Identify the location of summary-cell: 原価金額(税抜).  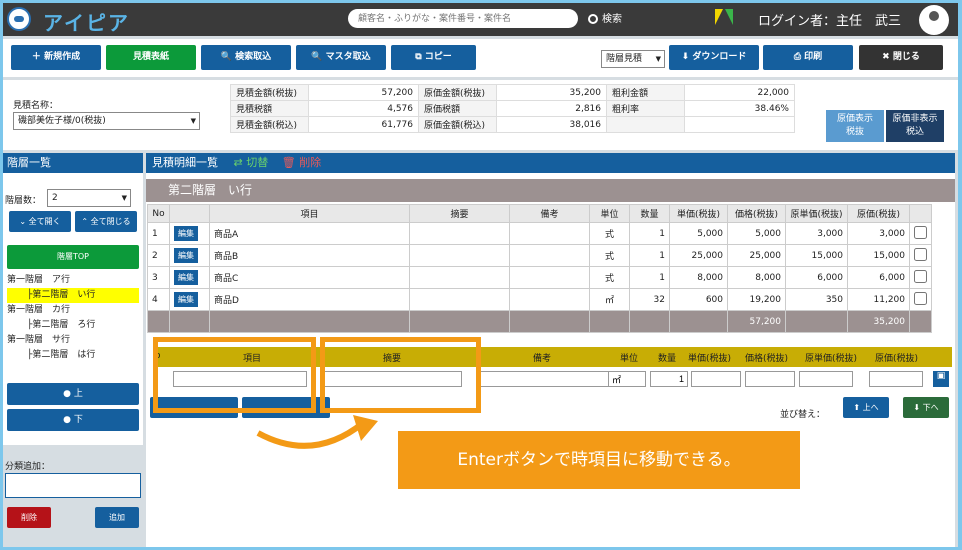
(457, 92).